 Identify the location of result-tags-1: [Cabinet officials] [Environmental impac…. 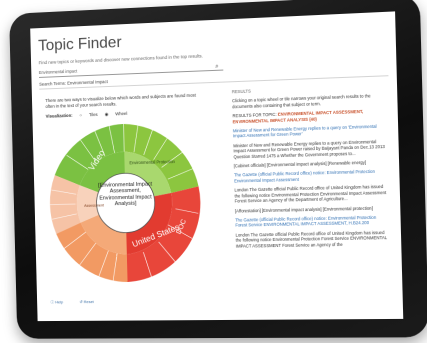
(300, 164).